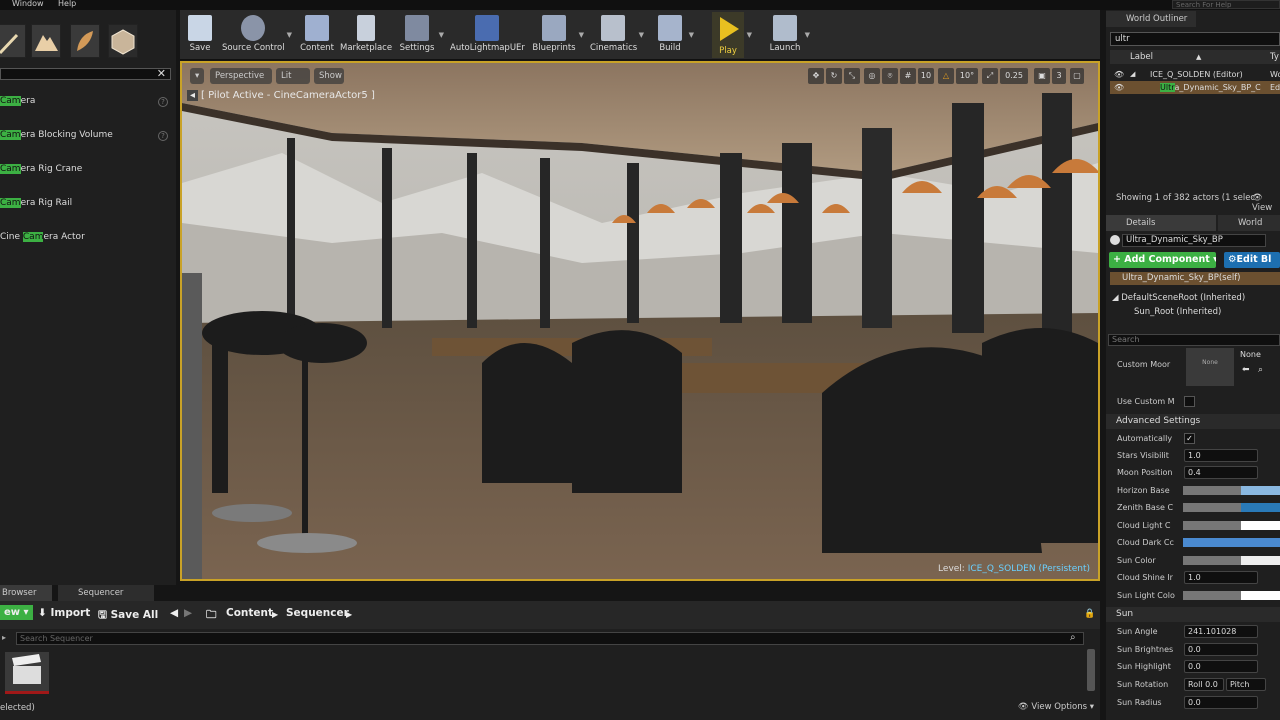 The height and width of the screenshot is (720, 1280). Describe the element at coordinates (1252, 260) in the screenshot. I see `edit-blueprint-button: ⚙Edit Bl` at that location.